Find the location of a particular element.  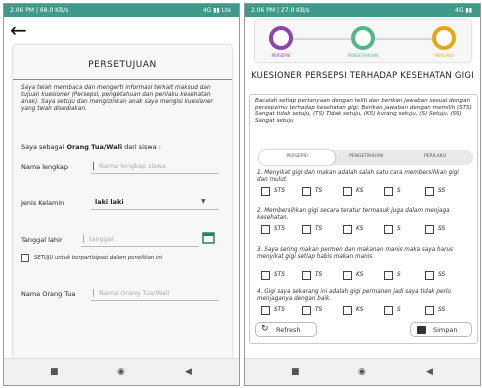

gender-label: Jenis Kelamin is located at coordinates (43, 203).